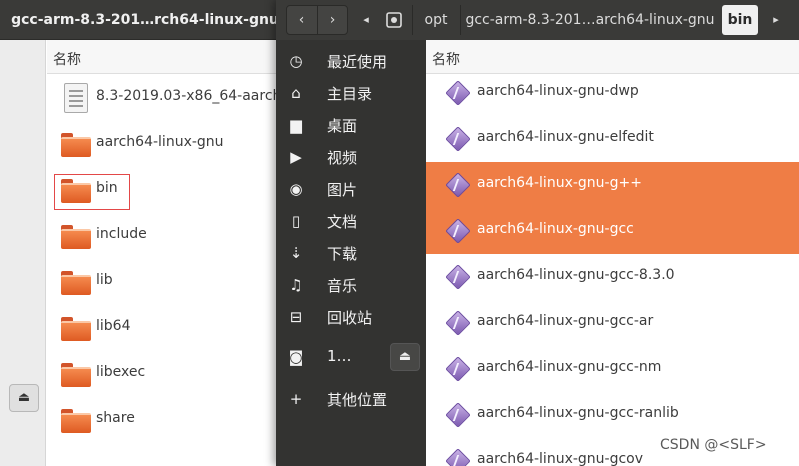  What do you see at coordinates (168, 329) in the screenshot?
I see `list-item: lib64` at bounding box center [168, 329].